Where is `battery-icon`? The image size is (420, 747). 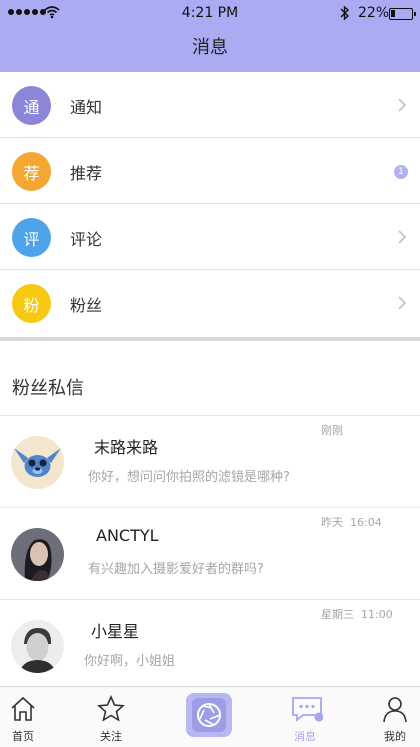 battery-icon is located at coordinates (402, 14).